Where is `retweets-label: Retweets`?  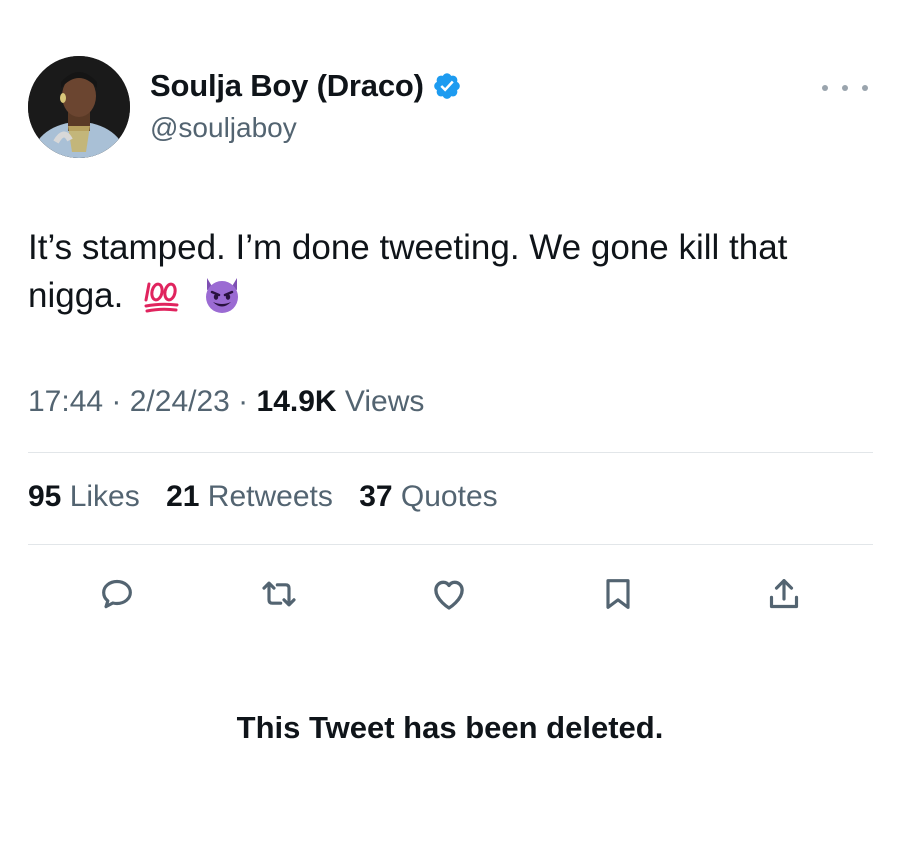
retweets-label: Retweets is located at coordinates (266, 496).